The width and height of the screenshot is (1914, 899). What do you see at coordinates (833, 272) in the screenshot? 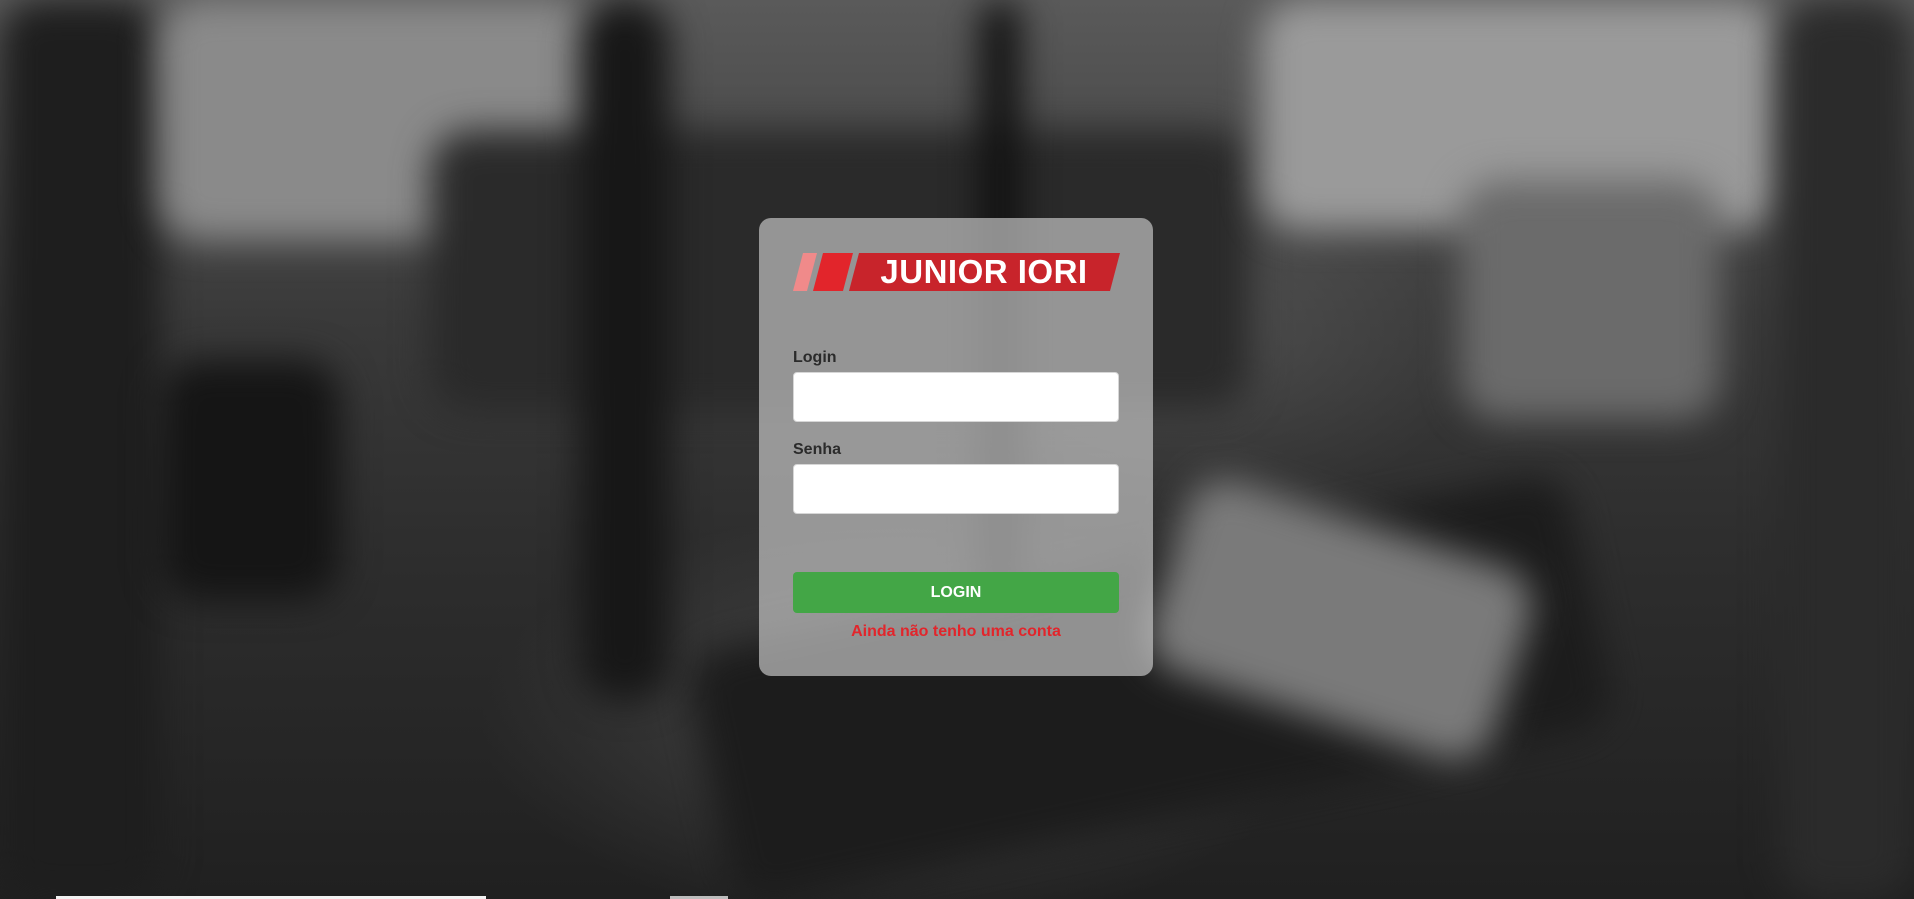
I see `logo-stripe-mid` at bounding box center [833, 272].